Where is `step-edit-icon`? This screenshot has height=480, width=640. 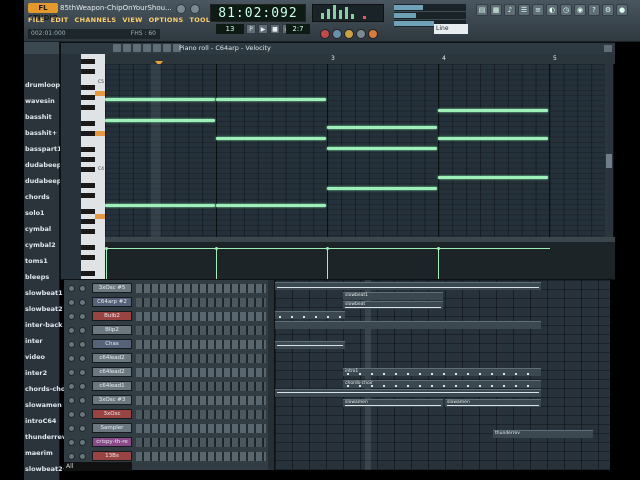 step-edit-icon is located at coordinates (349, 34).